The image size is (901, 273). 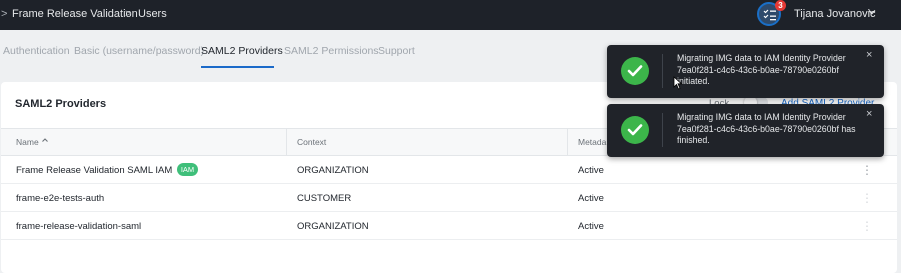 What do you see at coordinates (311, 142) in the screenshot?
I see `column-header-context: Context` at bounding box center [311, 142].